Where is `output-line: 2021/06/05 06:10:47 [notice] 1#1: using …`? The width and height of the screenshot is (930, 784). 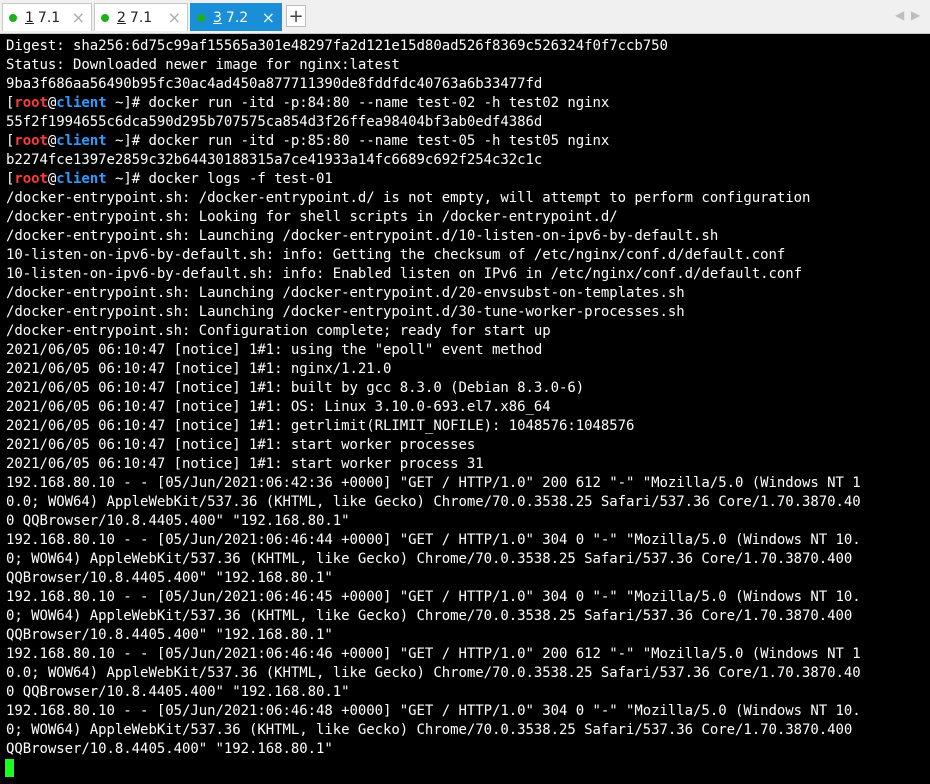 output-line: 2021/06/05 06:10:47 [notice] 1#1: using … is located at coordinates (274, 350).